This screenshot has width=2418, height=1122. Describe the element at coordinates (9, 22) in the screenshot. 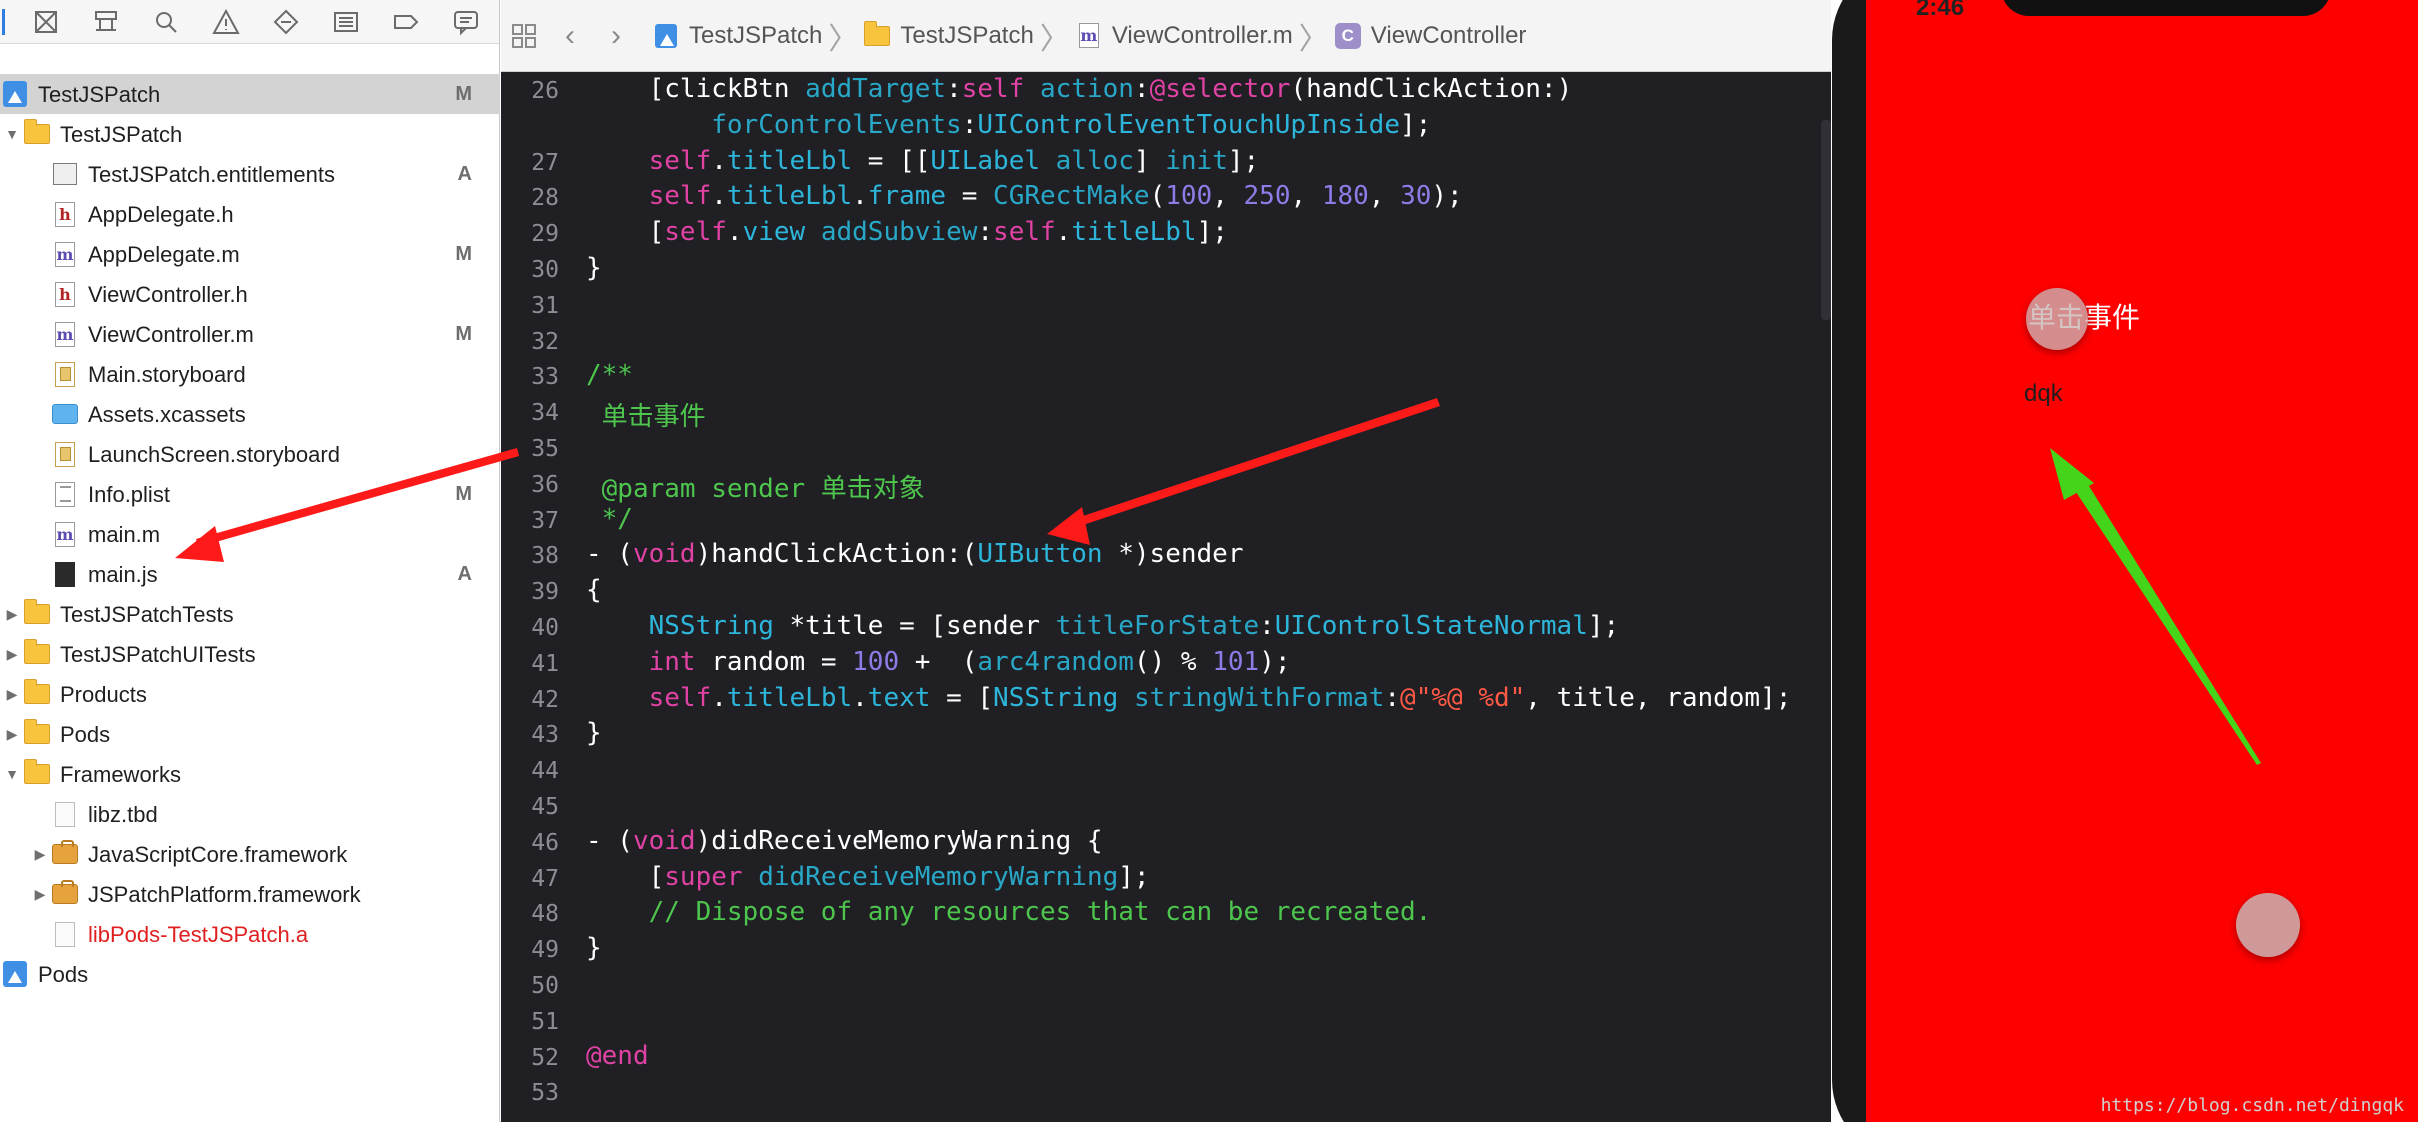

I see `folder-x-icon` at that location.